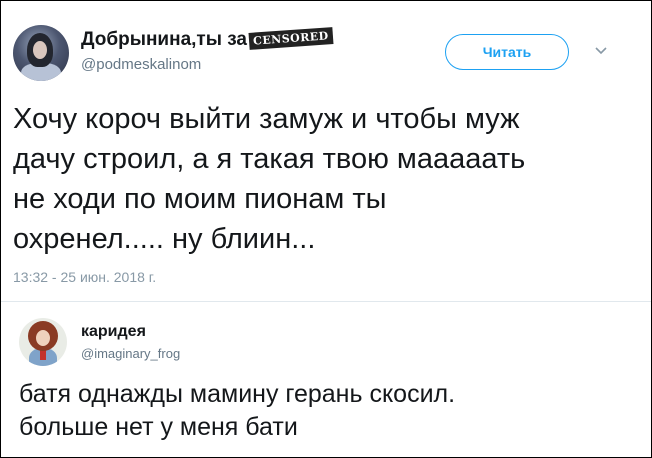 The image size is (652, 458). I want to click on author-handle: @podmeskalinom, so click(141, 64).